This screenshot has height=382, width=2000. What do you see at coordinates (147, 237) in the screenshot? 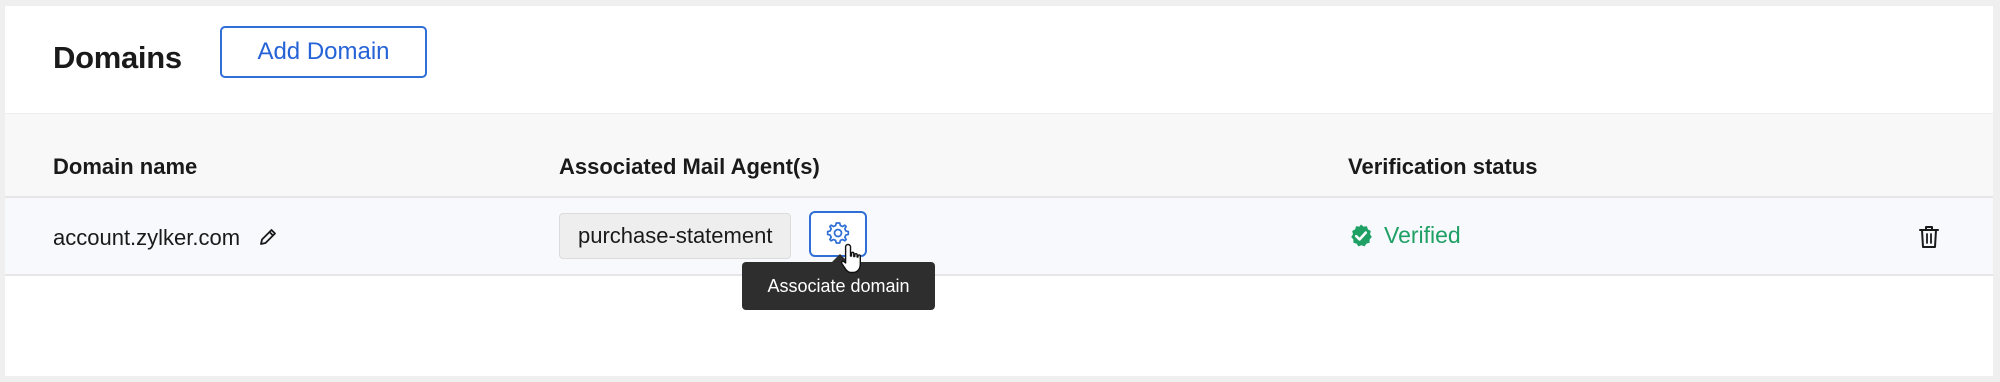
I see `domain-name-cell: account.zylker.com` at bounding box center [147, 237].